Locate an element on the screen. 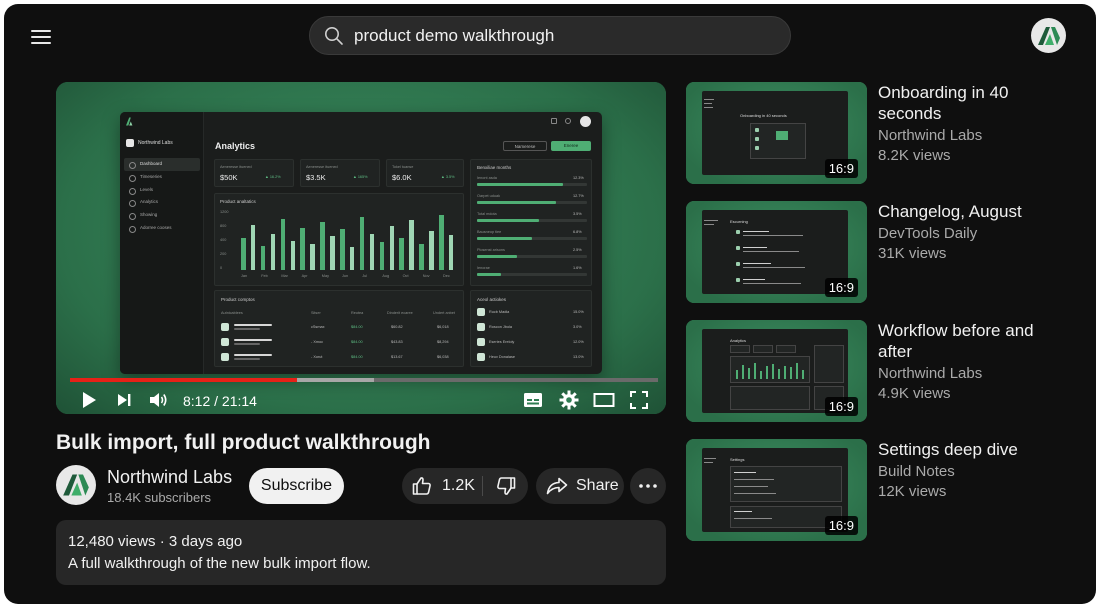 The width and height of the screenshot is (1100, 608). volume-button is located at coordinates (159, 400).